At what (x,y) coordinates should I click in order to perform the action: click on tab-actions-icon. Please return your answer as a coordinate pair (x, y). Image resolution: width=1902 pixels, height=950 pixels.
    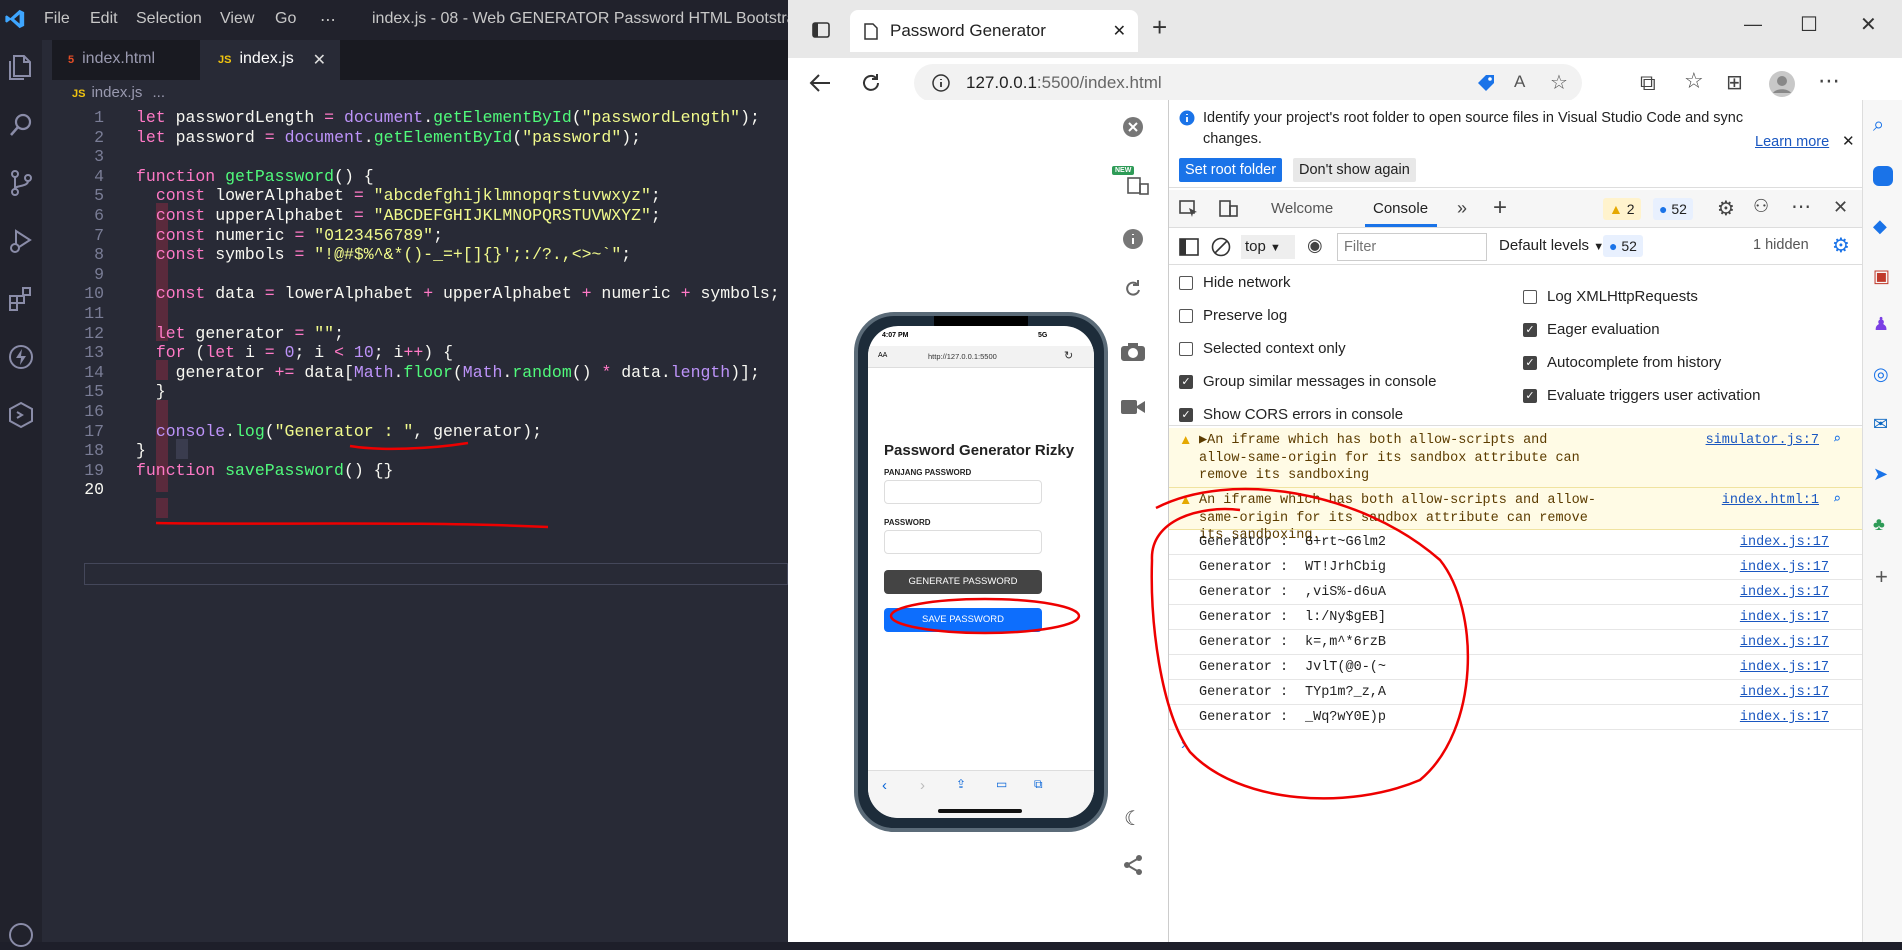
    Looking at the image, I should click on (821, 30).